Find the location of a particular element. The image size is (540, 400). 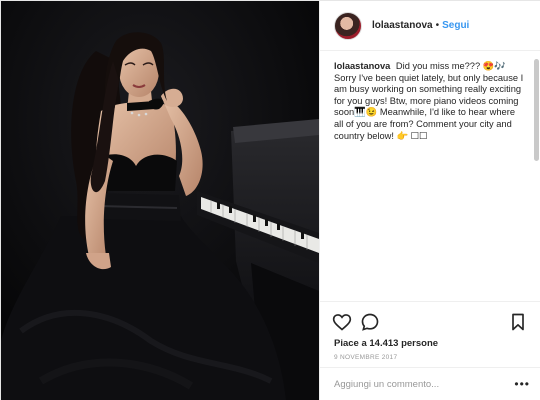

bookmark-icon is located at coordinates (519, 323).